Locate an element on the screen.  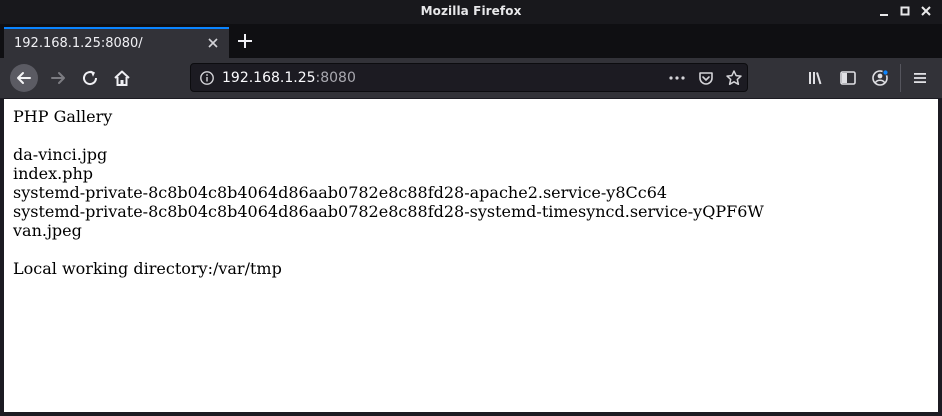
library-icon is located at coordinates (816, 78).